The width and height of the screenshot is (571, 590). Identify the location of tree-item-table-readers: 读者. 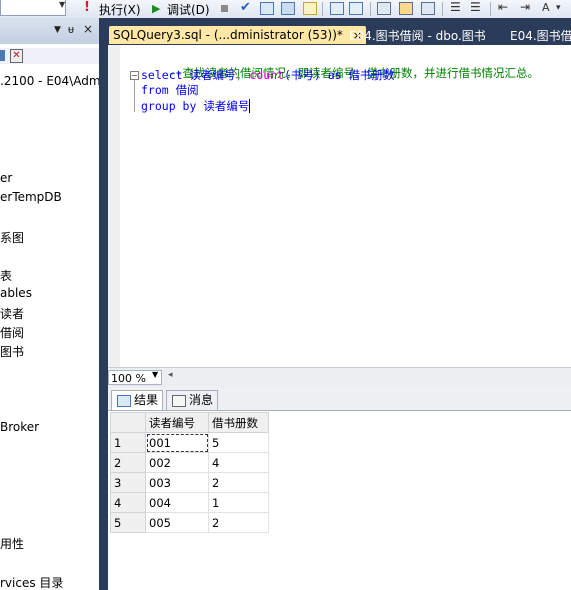
(12, 313).